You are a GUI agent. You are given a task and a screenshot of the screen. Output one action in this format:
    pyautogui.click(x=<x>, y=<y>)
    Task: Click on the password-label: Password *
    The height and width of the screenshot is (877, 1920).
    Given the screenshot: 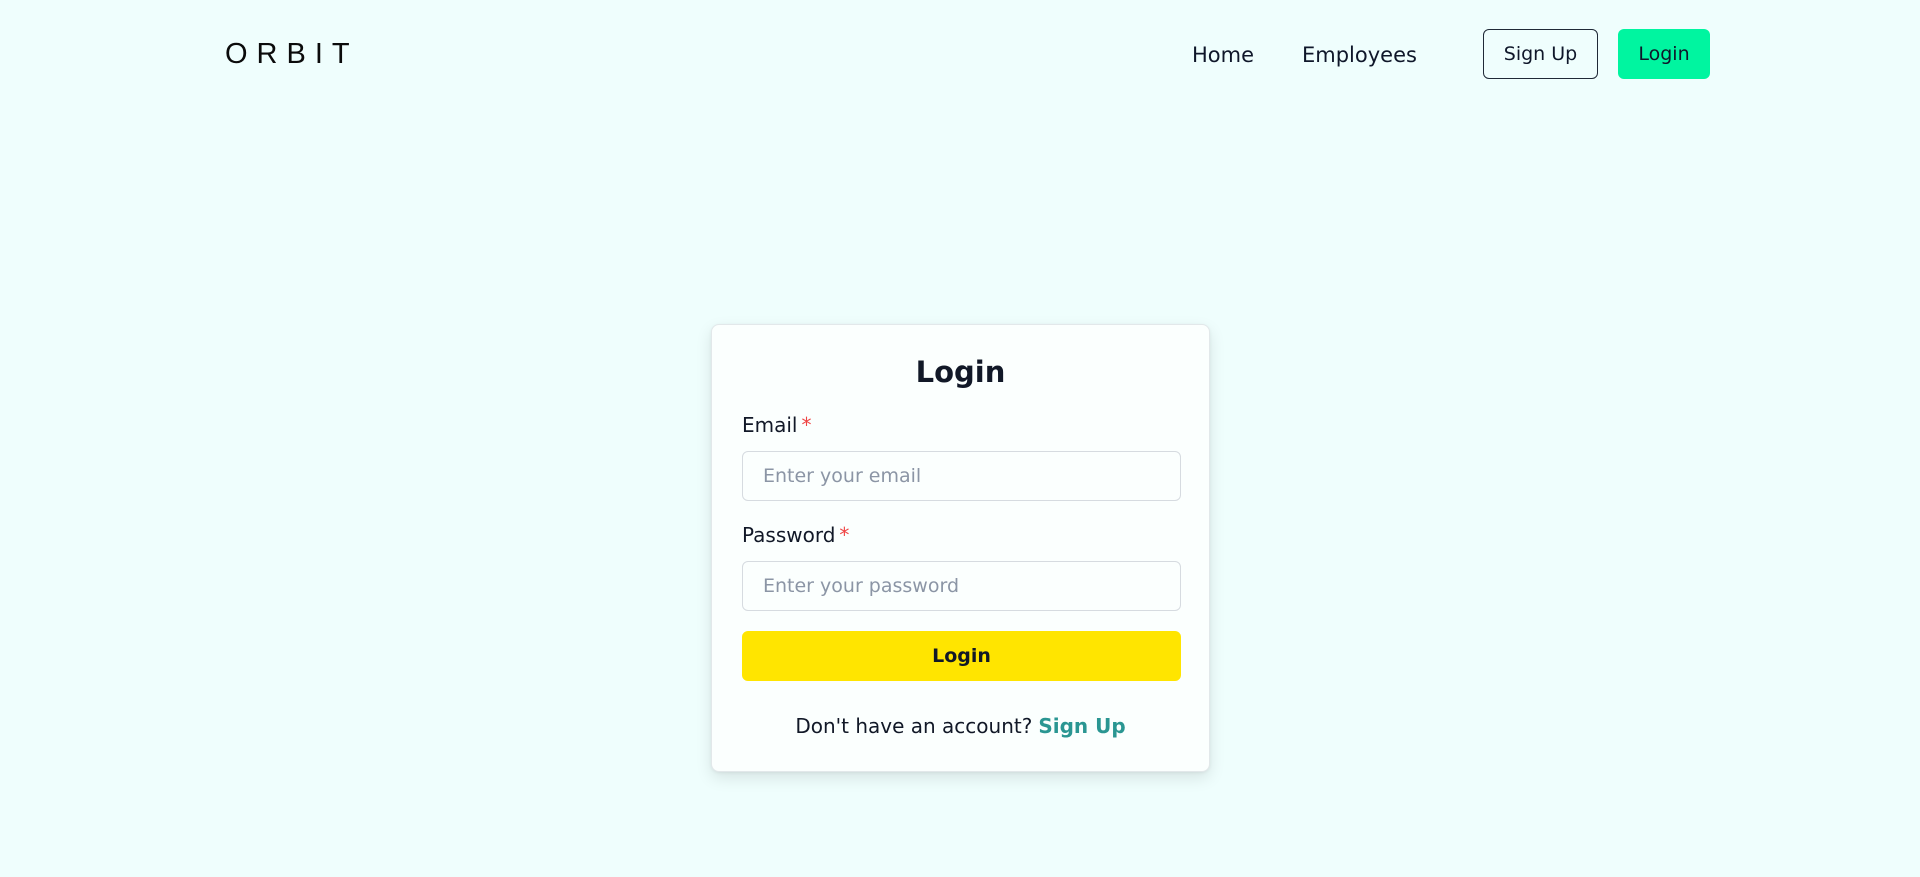 What is the action you would take?
    pyautogui.click(x=795, y=535)
    